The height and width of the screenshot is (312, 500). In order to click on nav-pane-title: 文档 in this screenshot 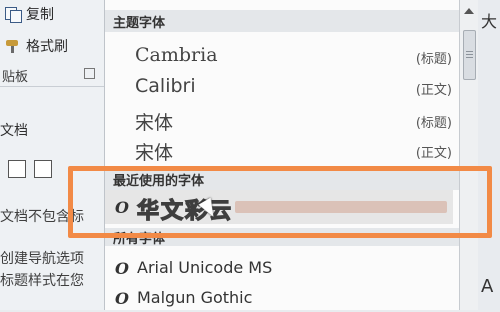, I will do `click(14, 131)`.